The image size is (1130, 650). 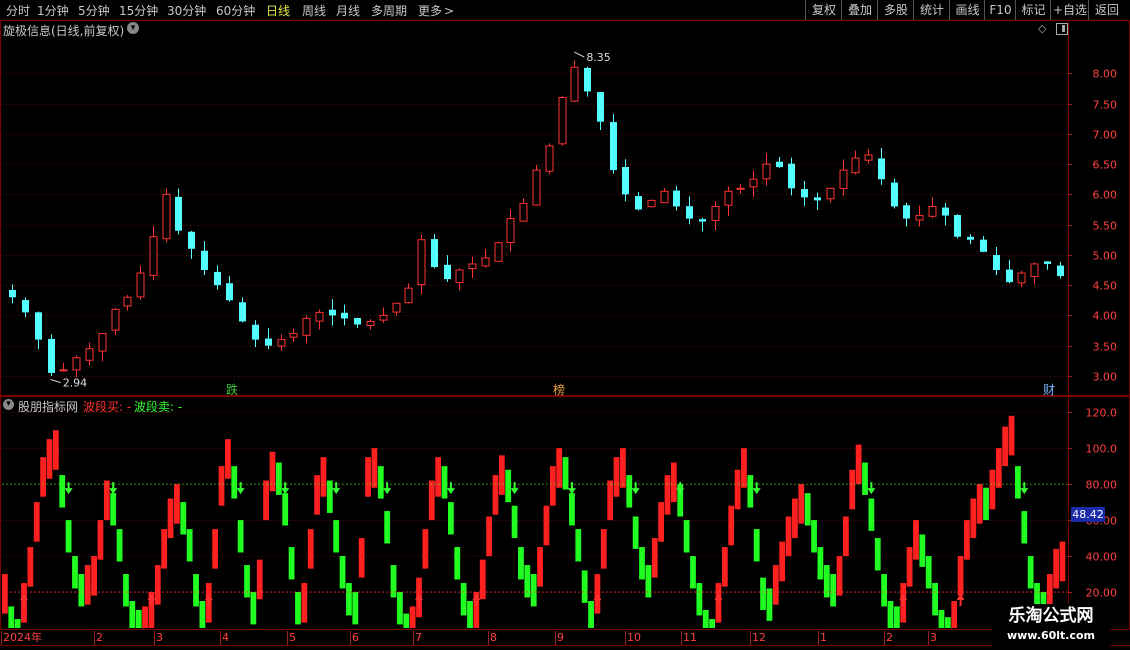 I want to click on date-label: 3, so click(x=933, y=637).